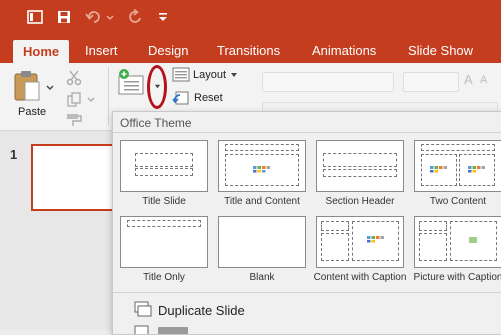  I want to click on layout-label: Title Slide, so click(164, 201).